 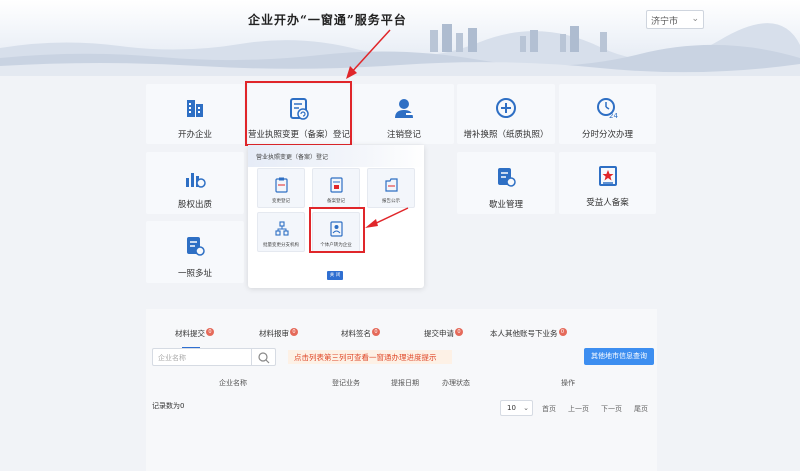 What do you see at coordinates (196, 246) in the screenshot?
I see `document-settings-icon` at bounding box center [196, 246].